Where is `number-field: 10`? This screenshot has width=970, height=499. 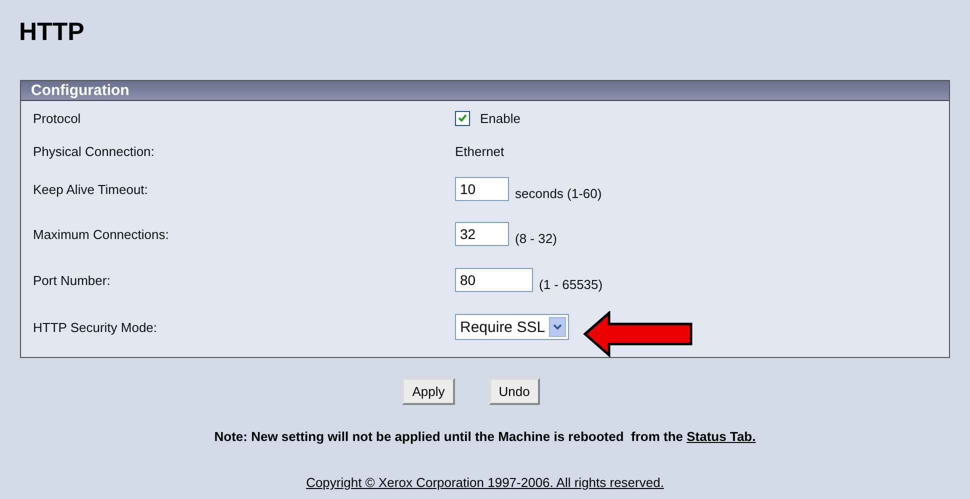
number-field: 10 is located at coordinates (482, 189).